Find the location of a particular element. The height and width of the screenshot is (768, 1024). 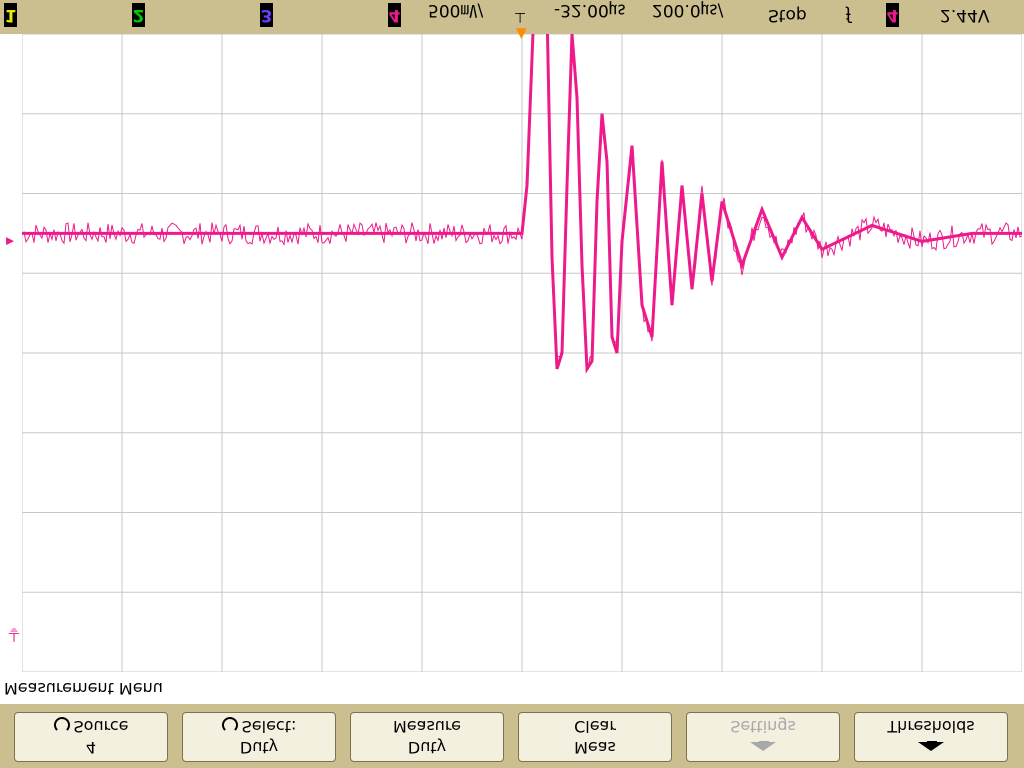

select-value: Duty is located at coordinates (259, 747).